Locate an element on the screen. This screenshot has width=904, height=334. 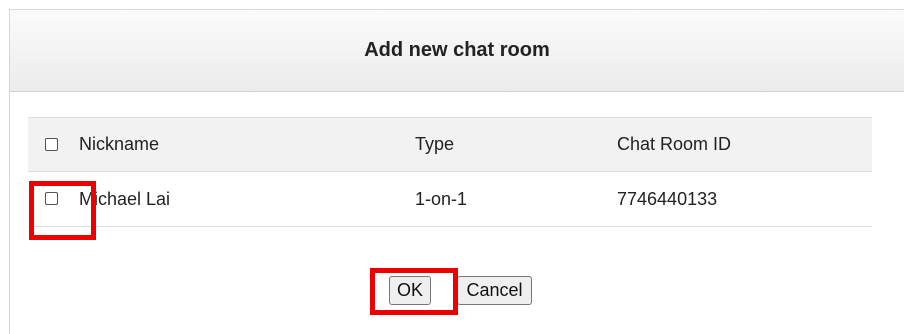
select-all-checkbox is located at coordinates (51, 144).